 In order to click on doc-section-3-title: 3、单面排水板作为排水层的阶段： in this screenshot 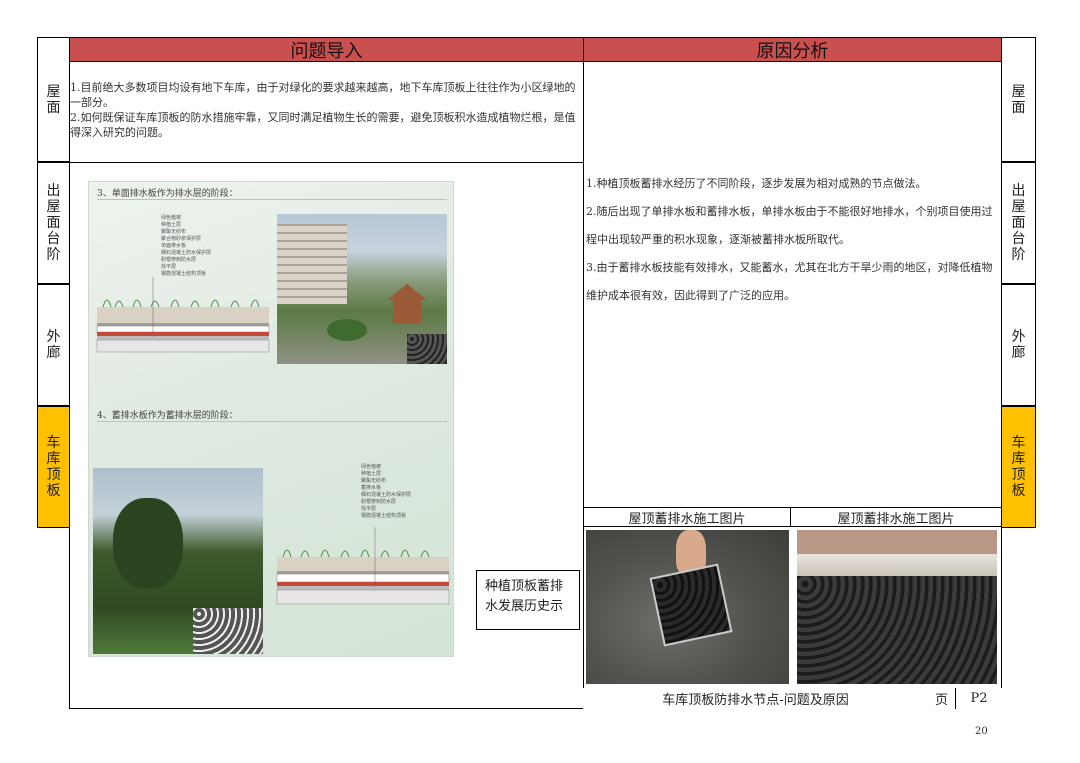, I will do `click(167, 194)`.